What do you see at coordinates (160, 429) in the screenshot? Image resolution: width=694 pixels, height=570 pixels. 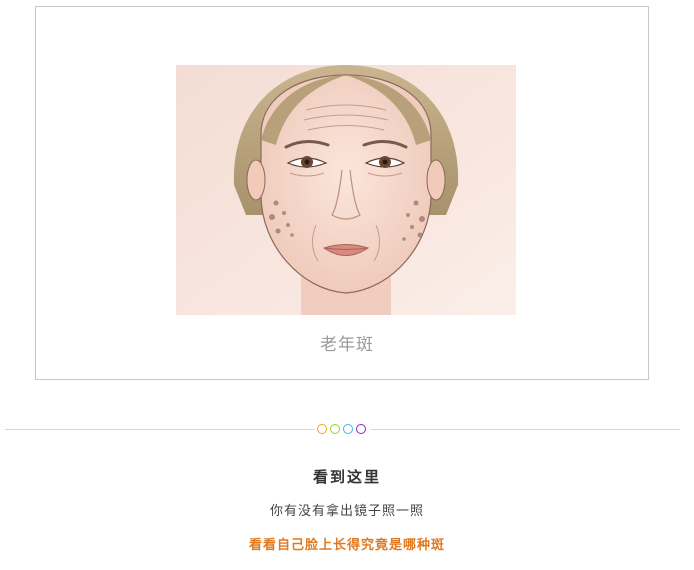 I see `divider-line-left` at bounding box center [160, 429].